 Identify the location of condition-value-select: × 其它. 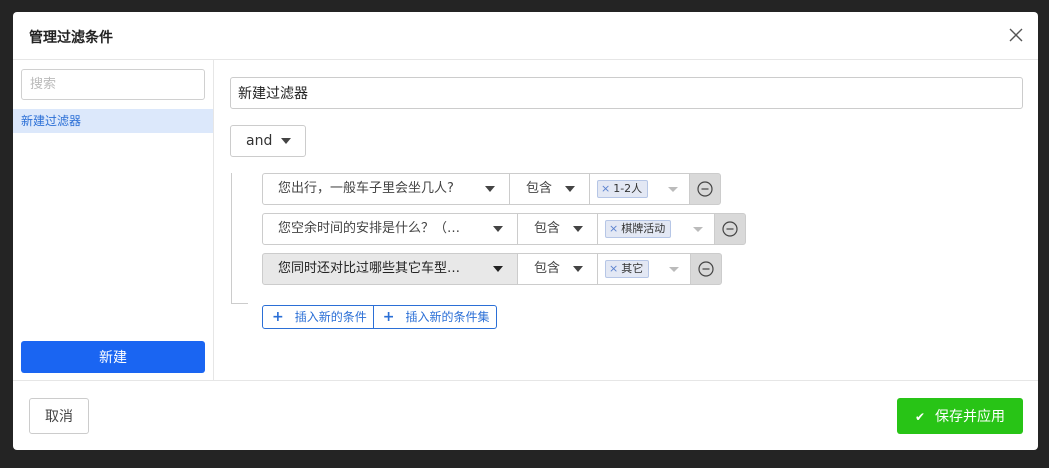
(644, 269).